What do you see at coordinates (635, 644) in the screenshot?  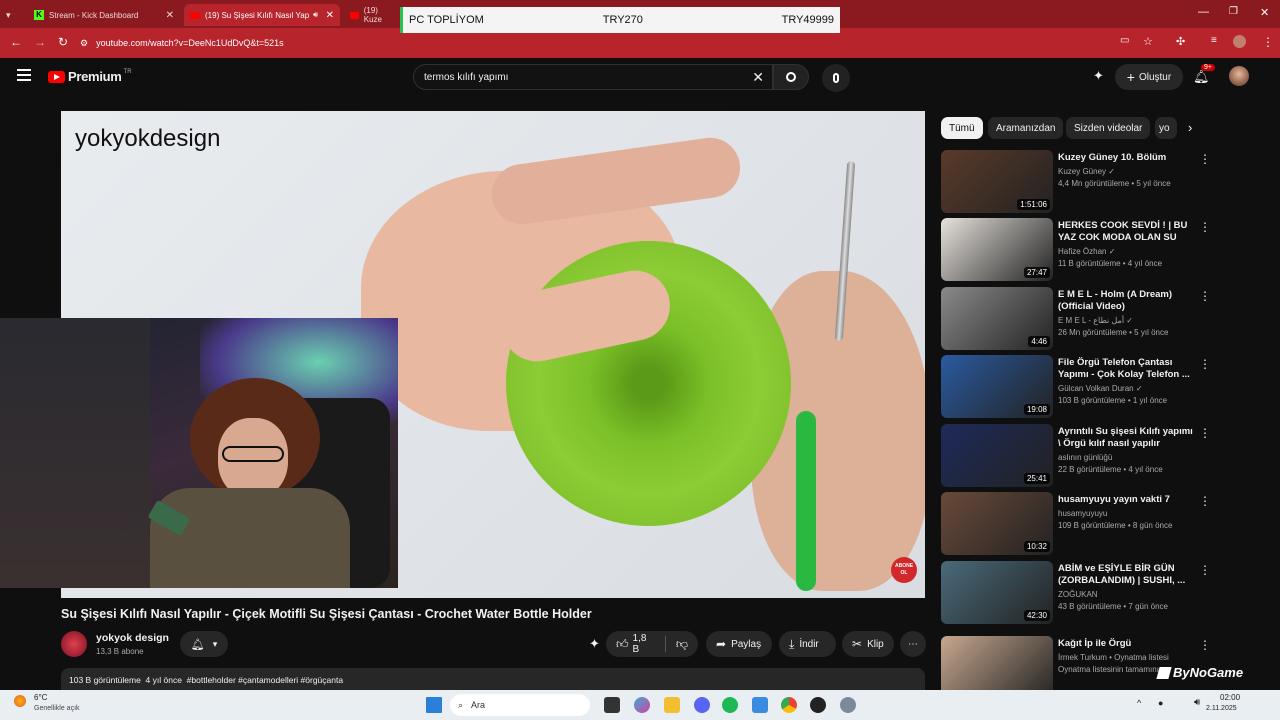 I see `like-button: 👍︎ 1,8 B` at bounding box center [635, 644].